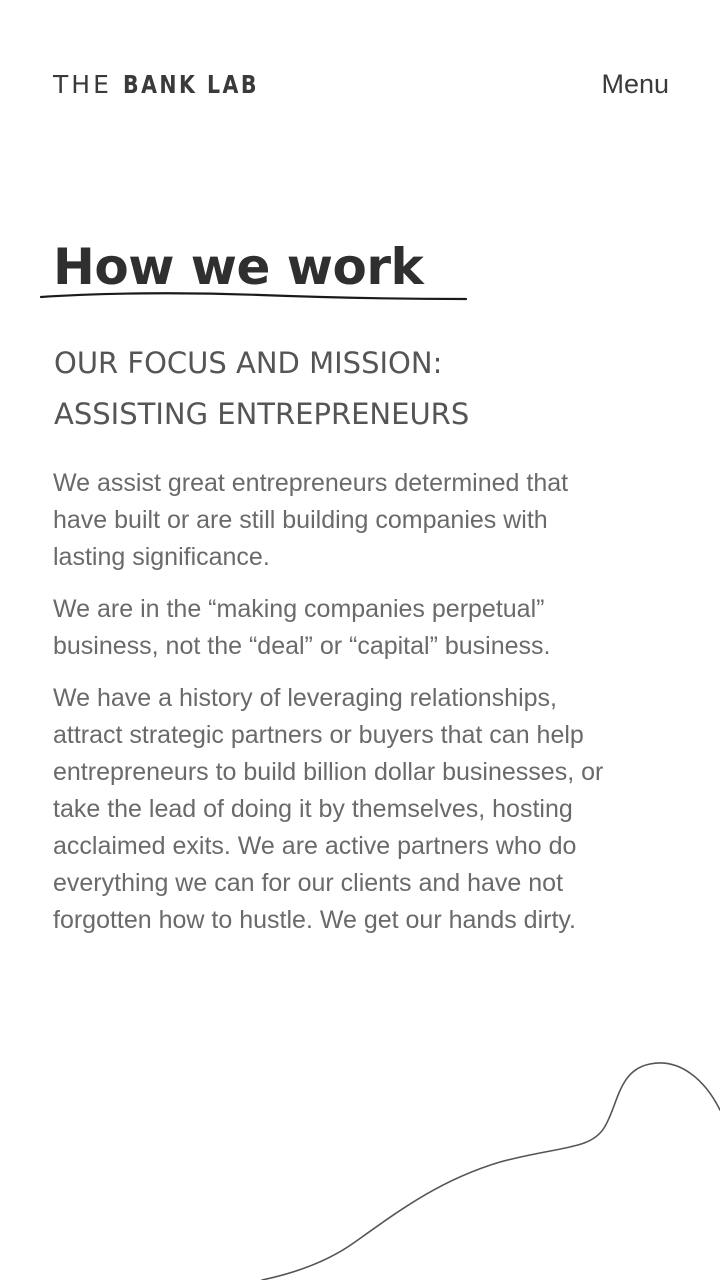 The height and width of the screenshot is (1280, 720). What do you see at coordinates (360, 85) in the screenshot?
I see `site-header: THE BANK LAB Menu` at bounding box center [360, 85].